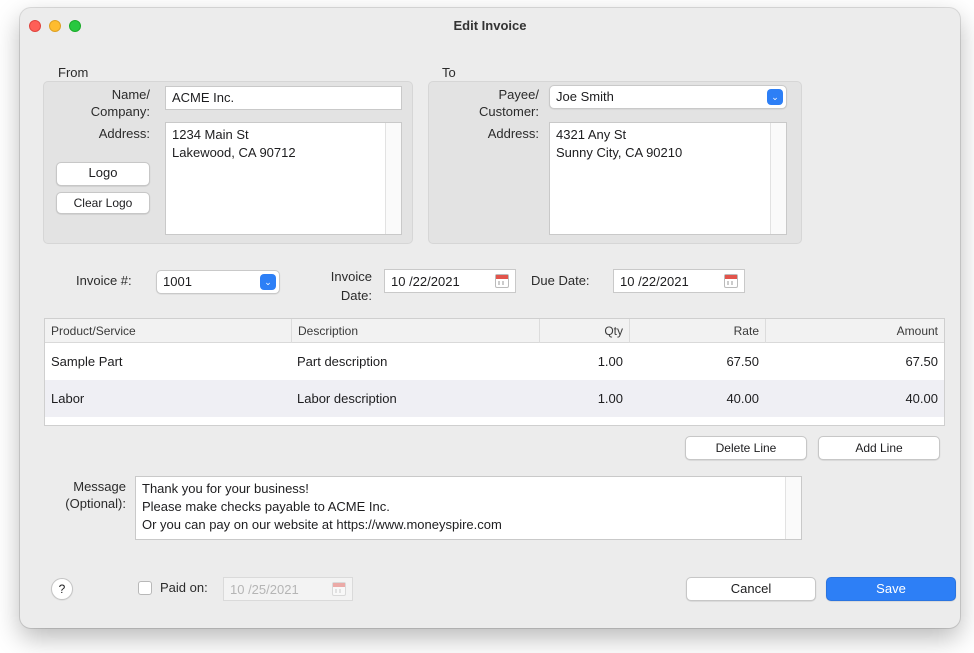 The image size is (974, 653). What do you see at coordinates (103, 203) in the screenshot?
I see `clear-logo-button: Clear Logo` at bounding box center [103, 203].